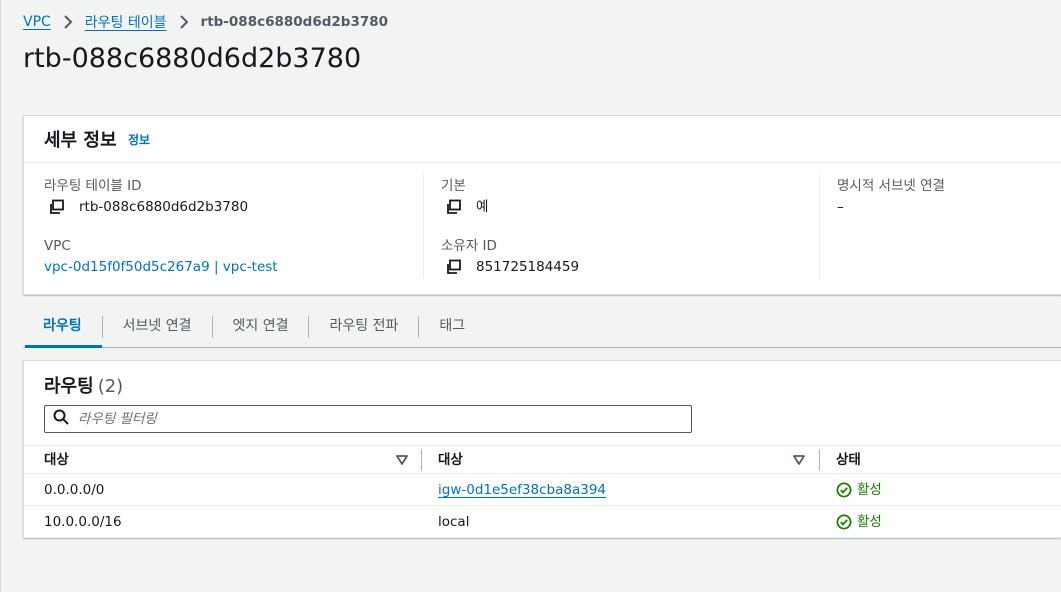 This screenshot has width=1061, height=592. What do you see at coordinates (542, 522) in the screenshot?
I see `table-row: 10.0.0.0/16 local 활성` at bounding box center [542, 522].